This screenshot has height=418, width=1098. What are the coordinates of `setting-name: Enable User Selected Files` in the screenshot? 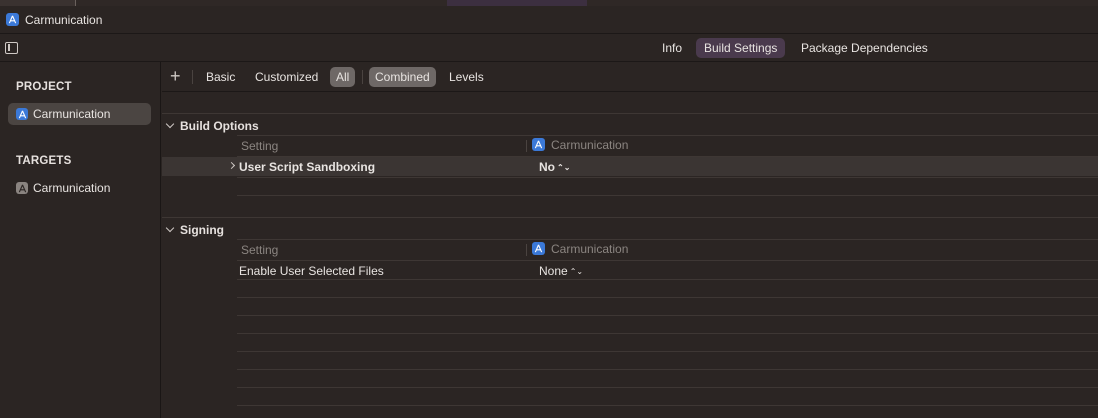 It's located at (311, 271).